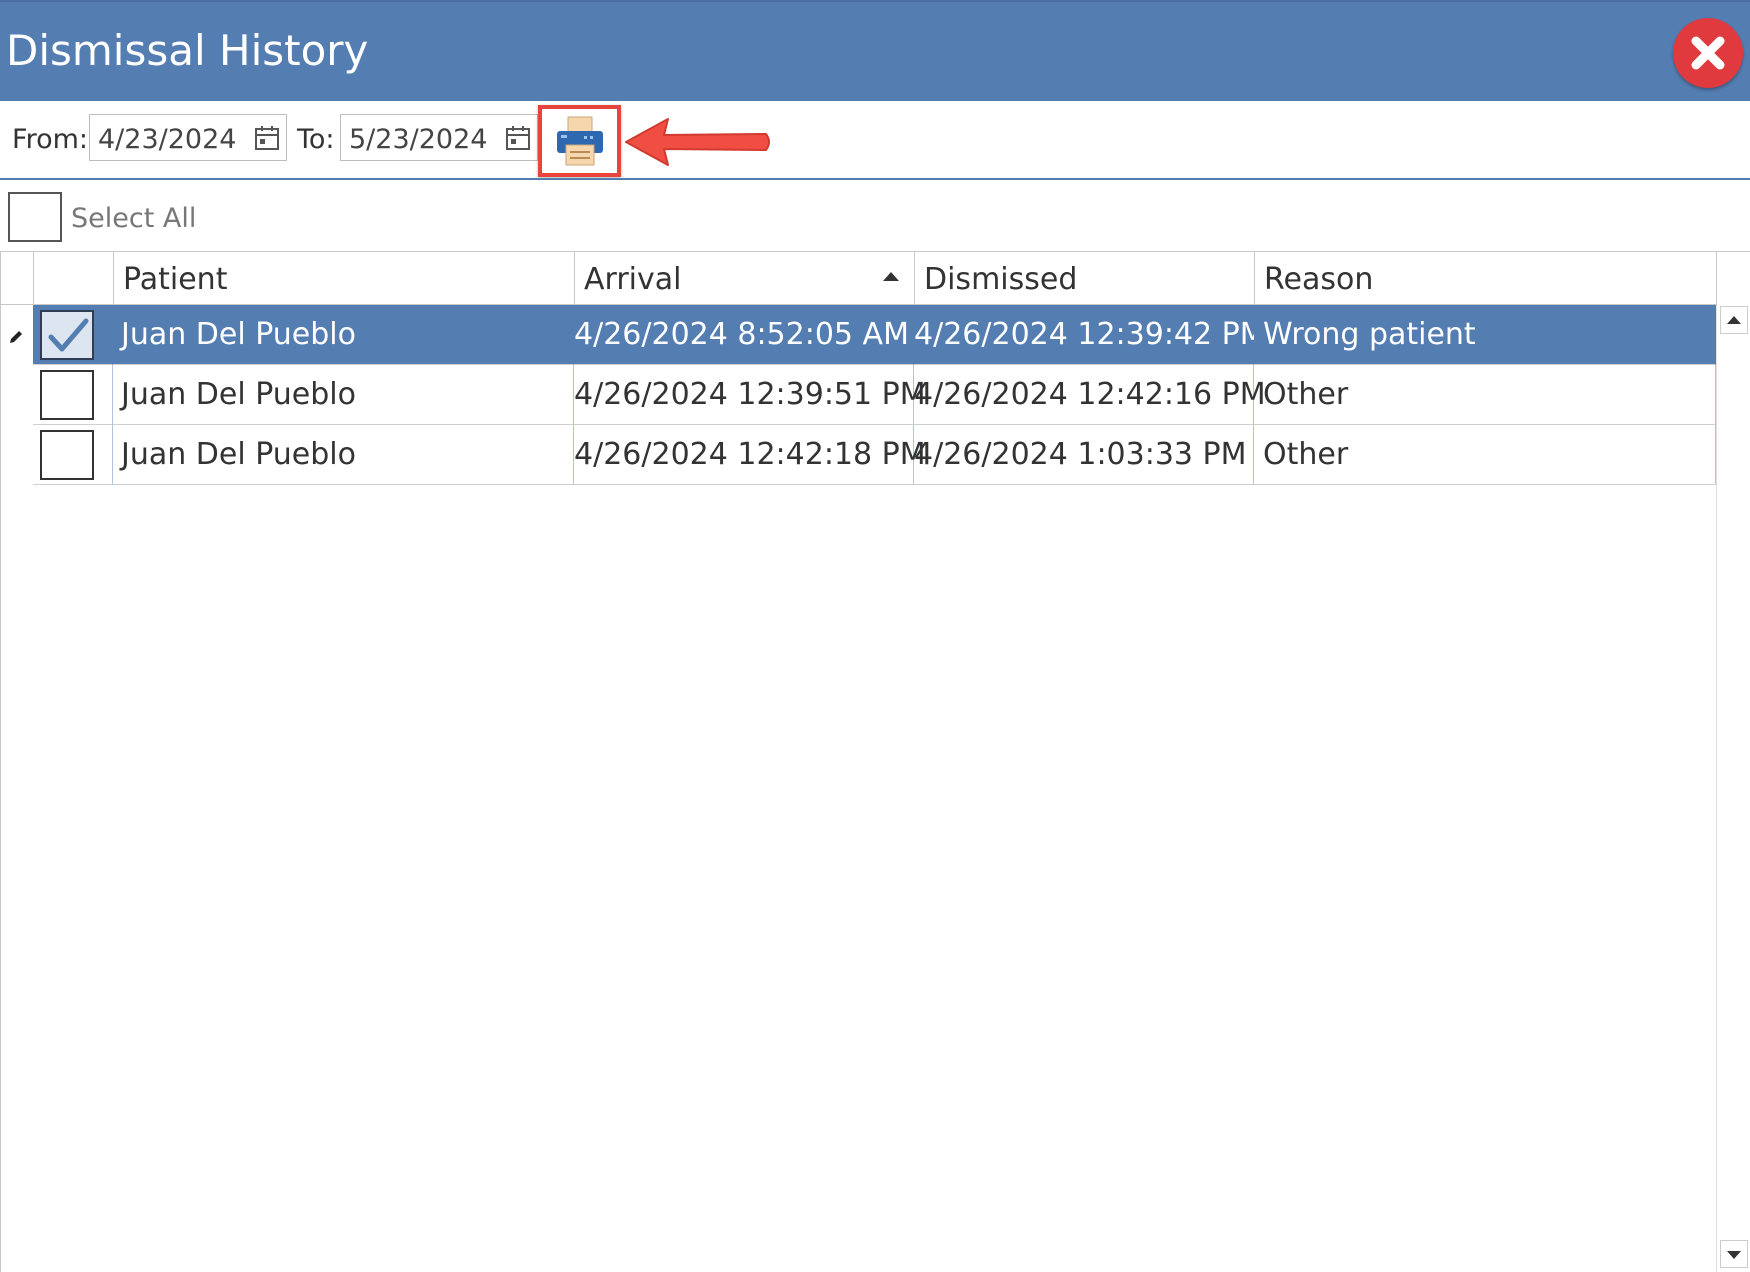 The width and height of the screenshot is (1750, 1272). Describe the element at coordinates (745, 278) in the screenshot. I see `column-header-arrival: Arrival` at that location.